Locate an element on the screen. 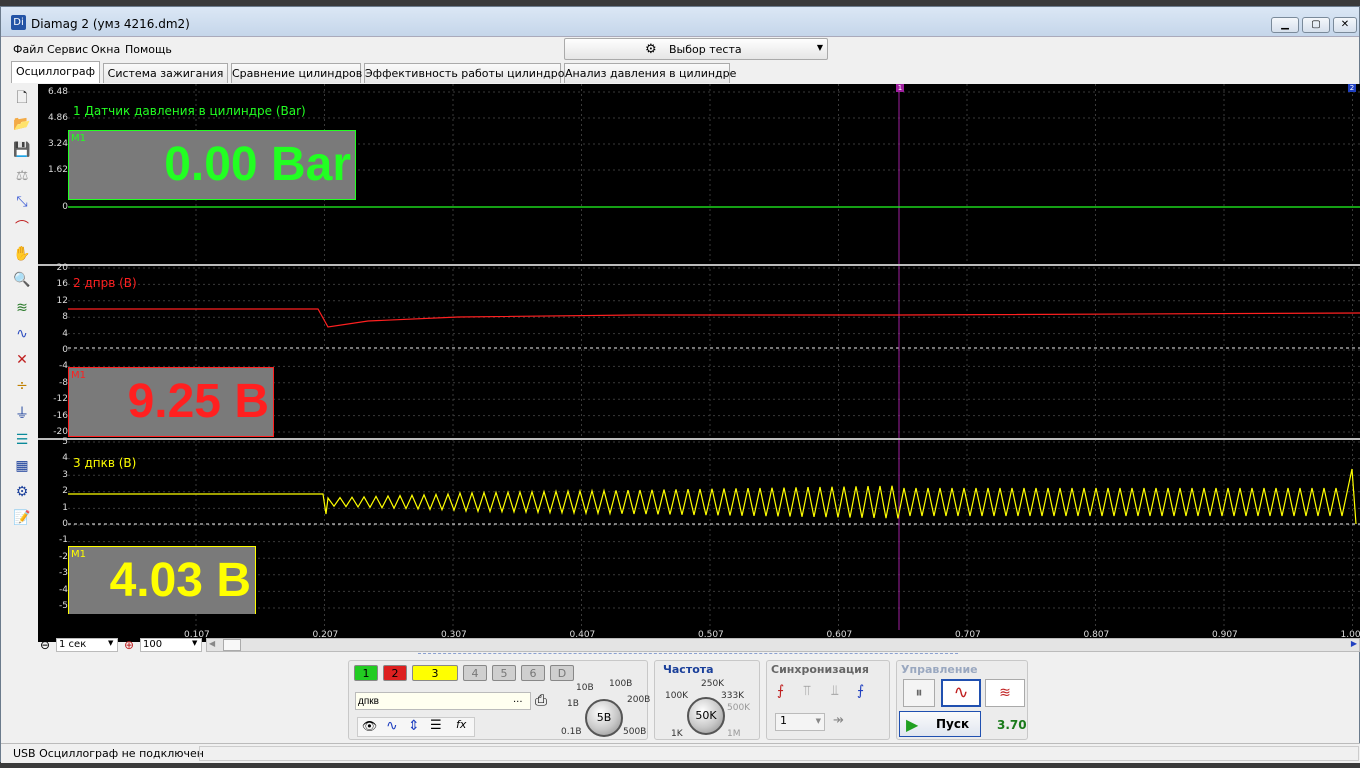 The width and height of the screenshot is (1360, 768). knob-label: 1M is located at coordinates (734, 734).